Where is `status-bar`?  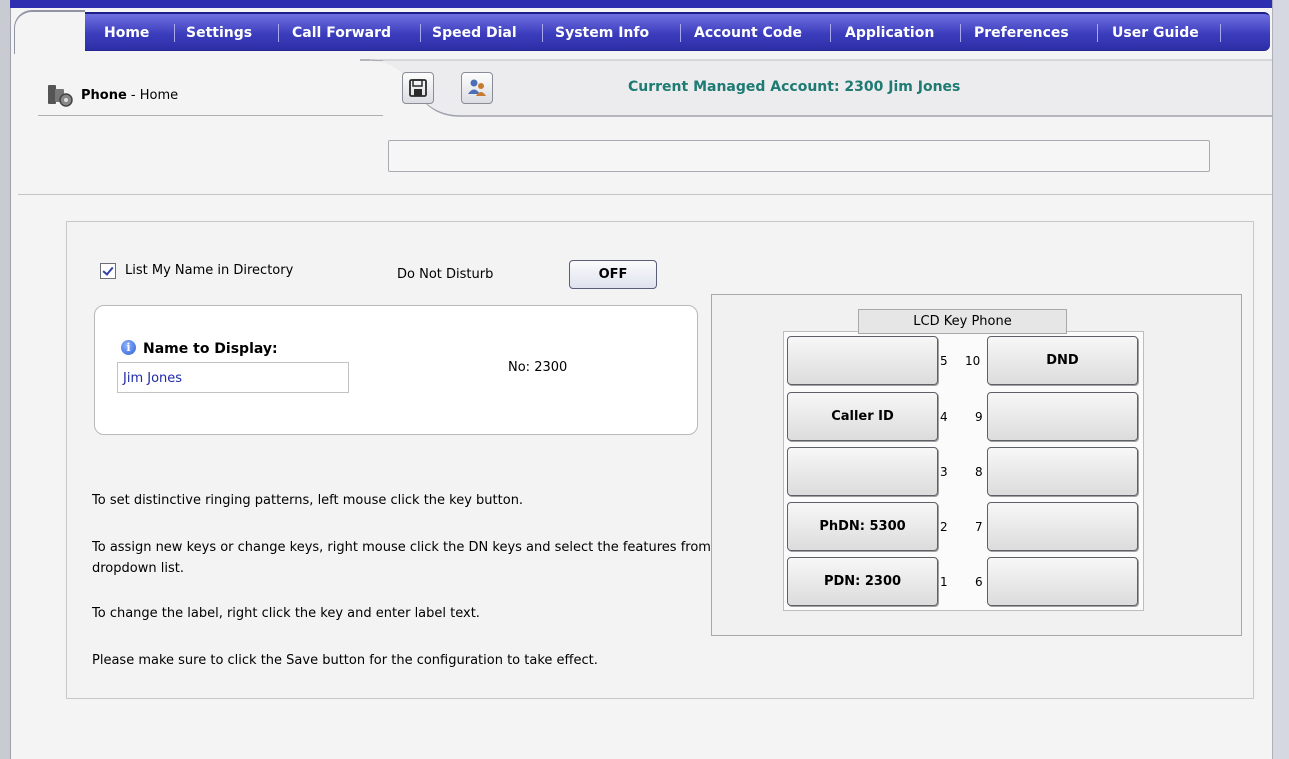
status-bar is located at coordinates (799, 156).